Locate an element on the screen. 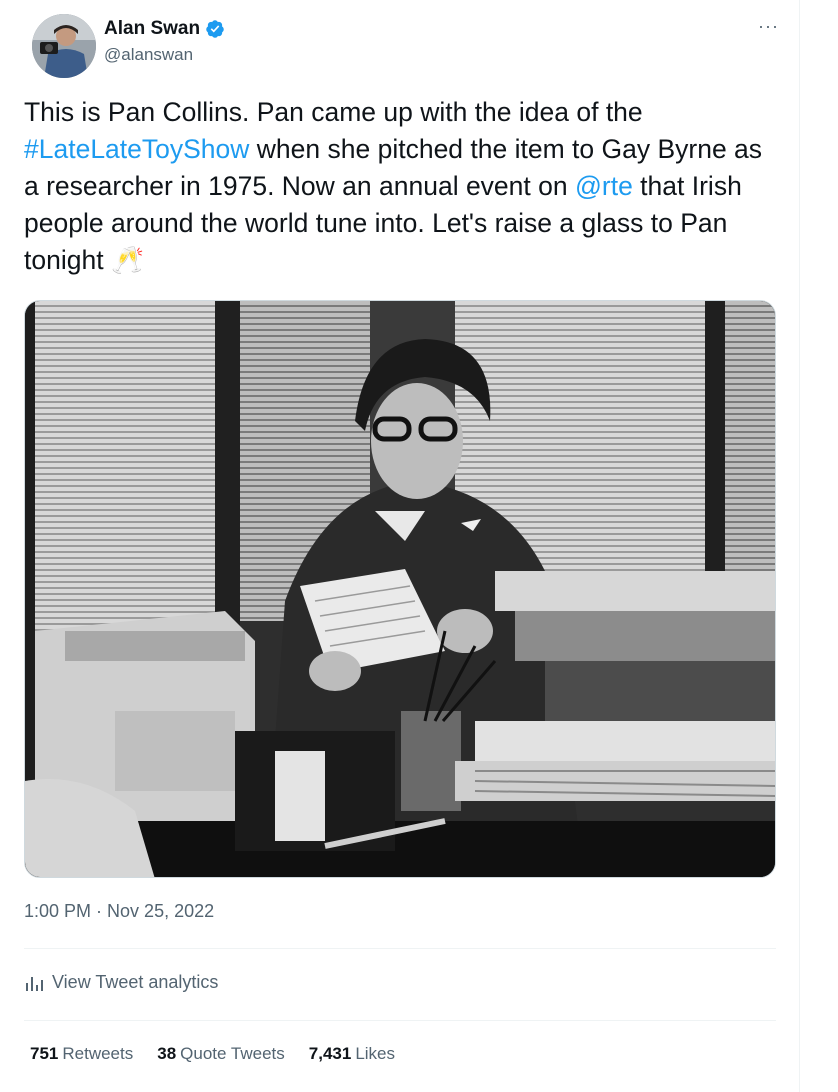 The image size is (838, 1092). mention-link: @rte is located at coordinates (604, 186).